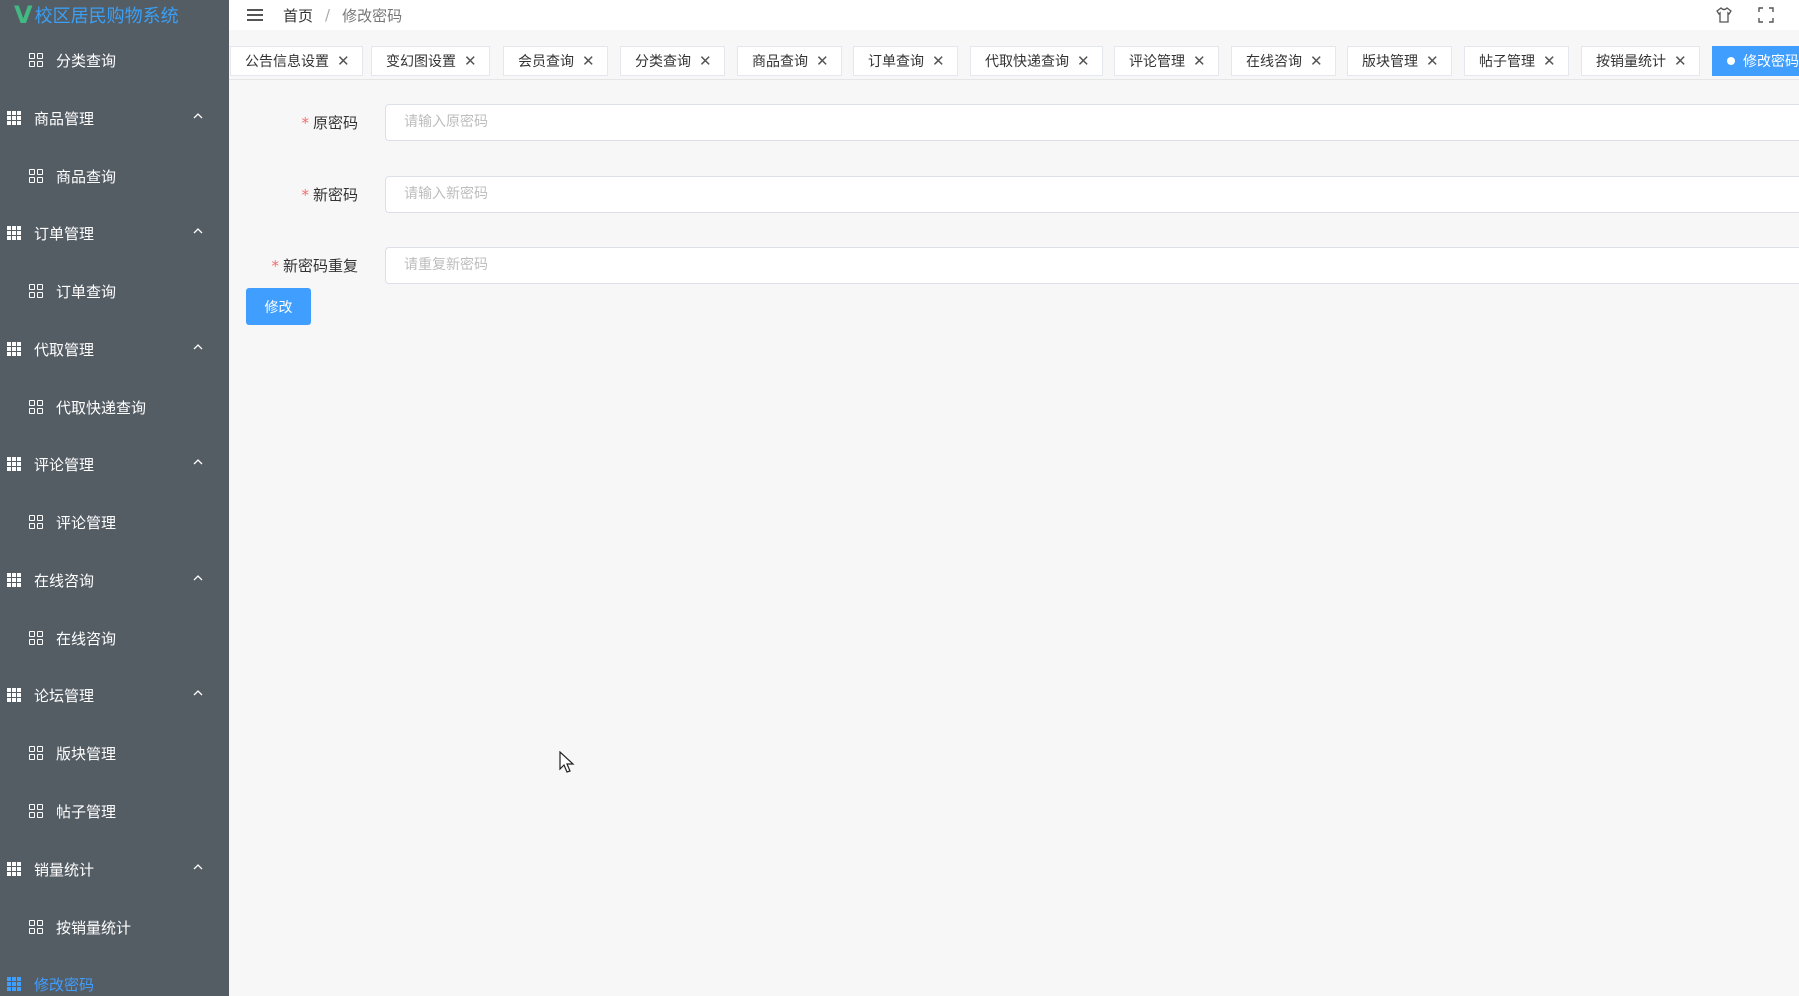  I want to click on sidebar-item-post-management: 帖子管理, so click(114, 811).